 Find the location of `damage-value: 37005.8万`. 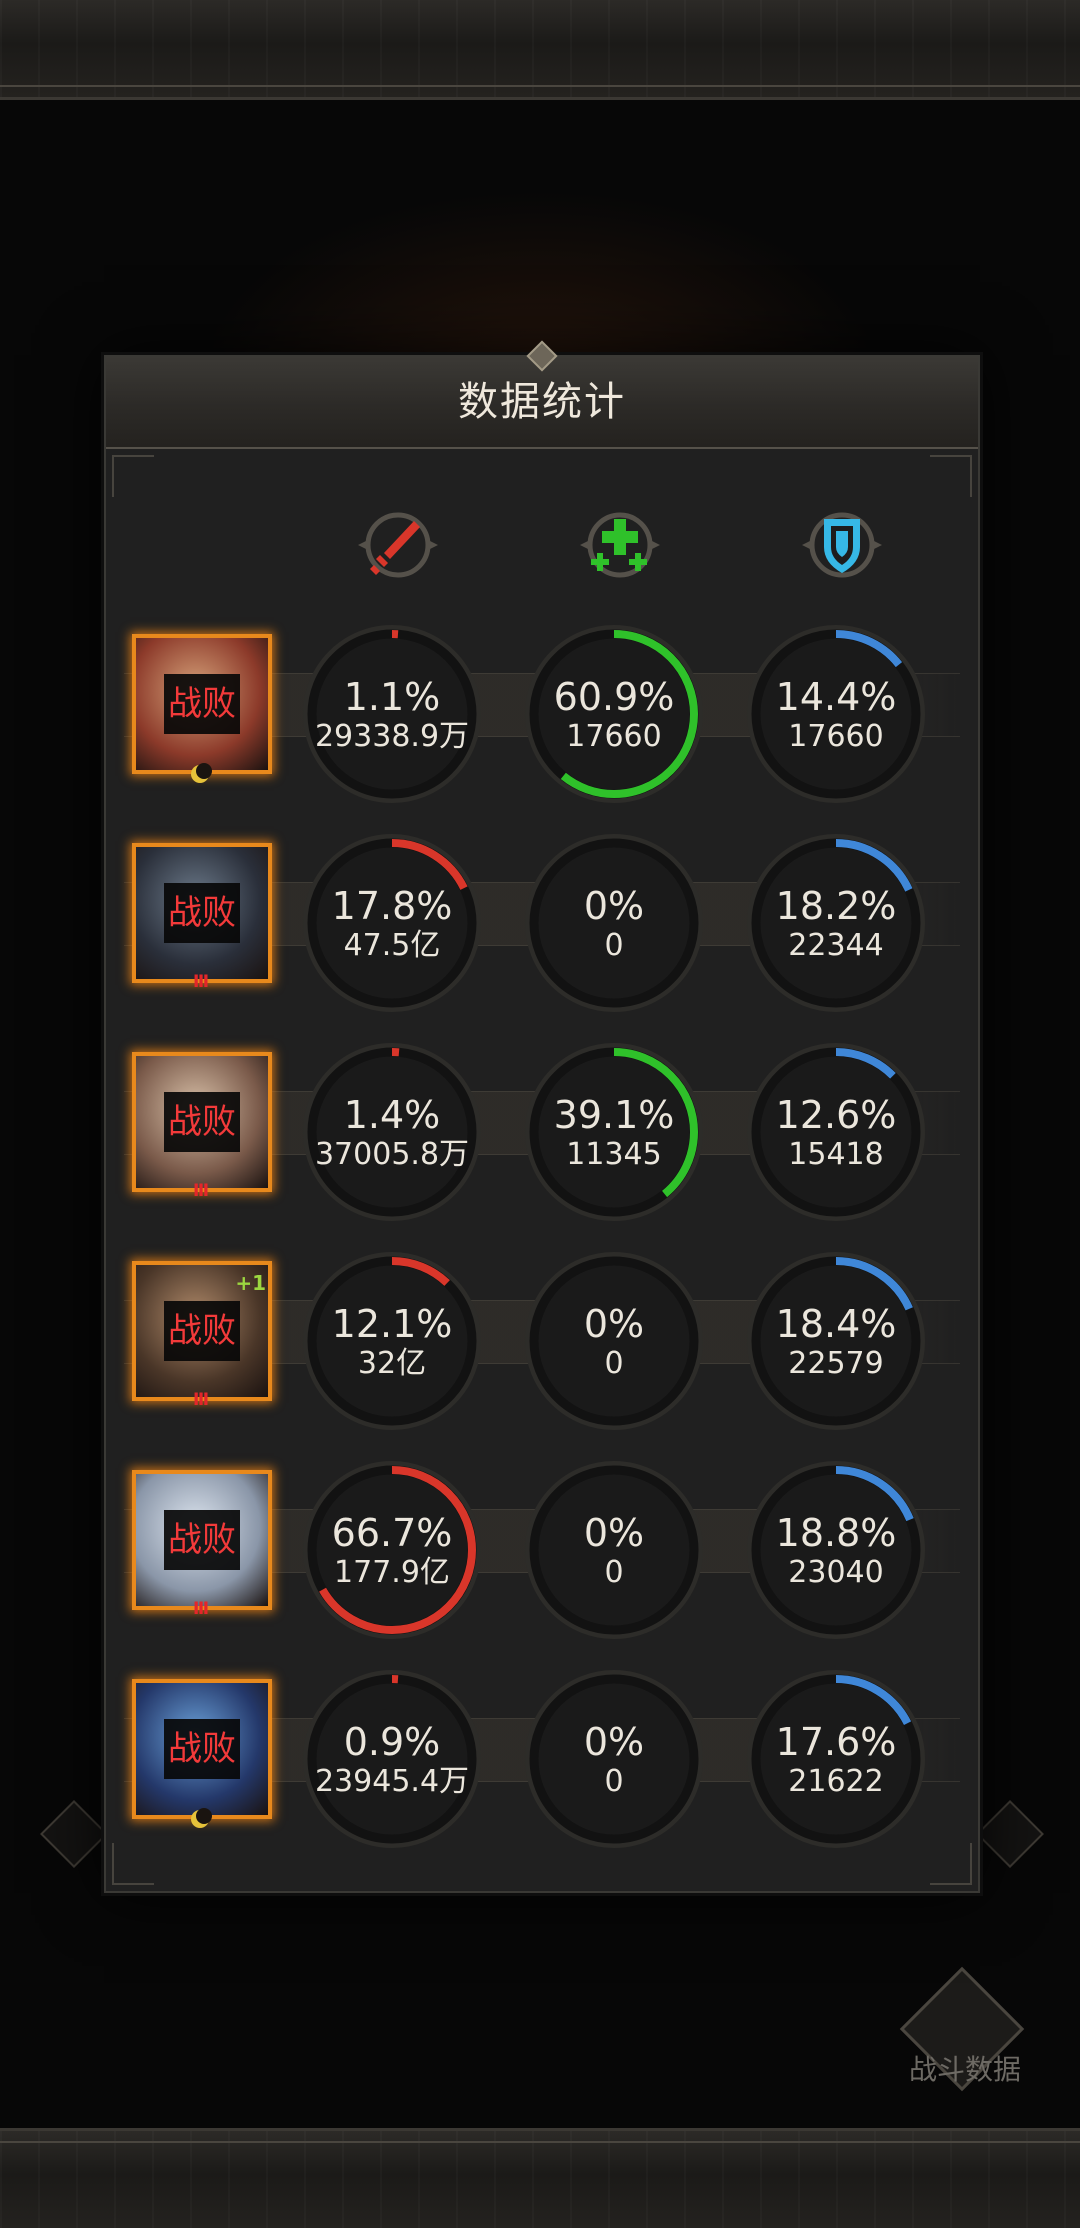

damage-value: 37005.8万 is located at coordinates (392, 1154).